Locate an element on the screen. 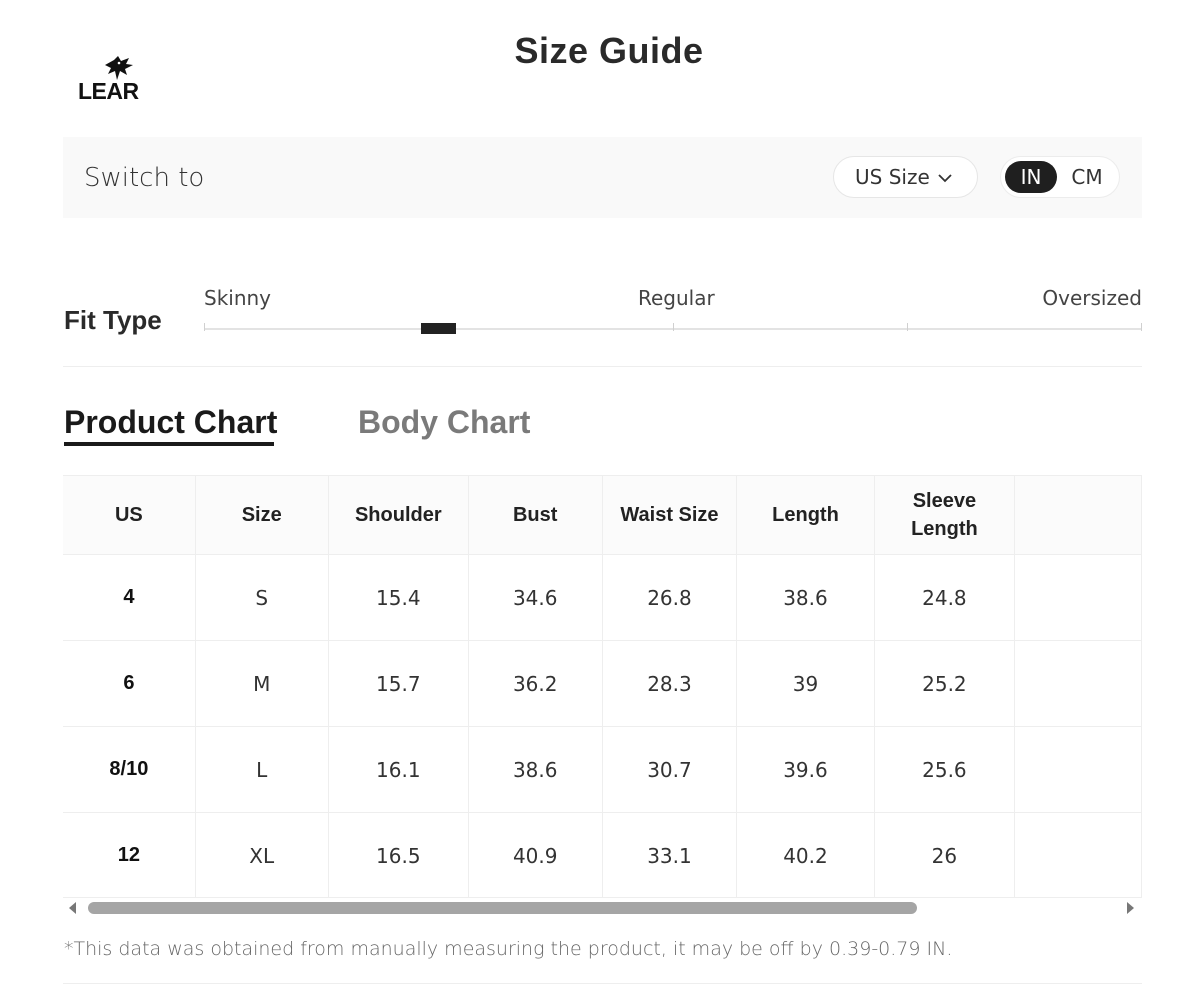 The height and width of the screenshot is (1008, 1200). table-cell: 25.2 is located at coordinates (945, 683).